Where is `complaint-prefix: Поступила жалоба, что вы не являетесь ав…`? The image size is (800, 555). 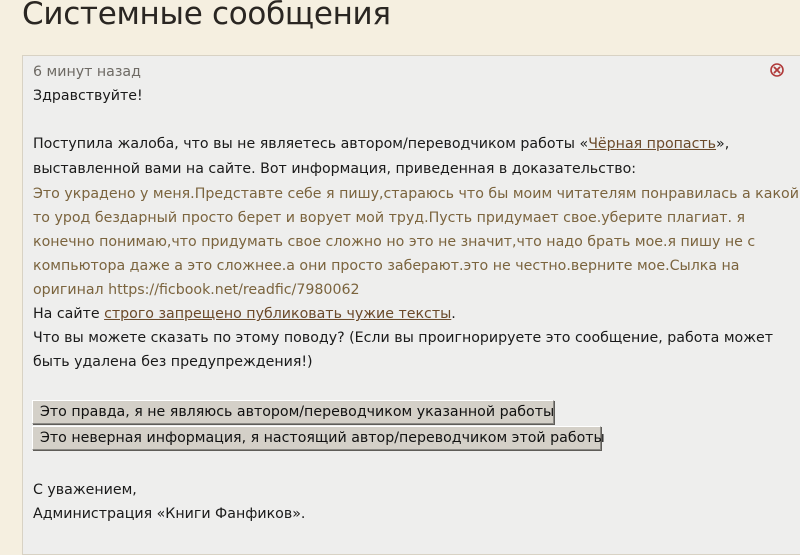
complaint-prefix: Поступила жалоба, что вы не являетесь ав… is located at coordinates (311, 144).